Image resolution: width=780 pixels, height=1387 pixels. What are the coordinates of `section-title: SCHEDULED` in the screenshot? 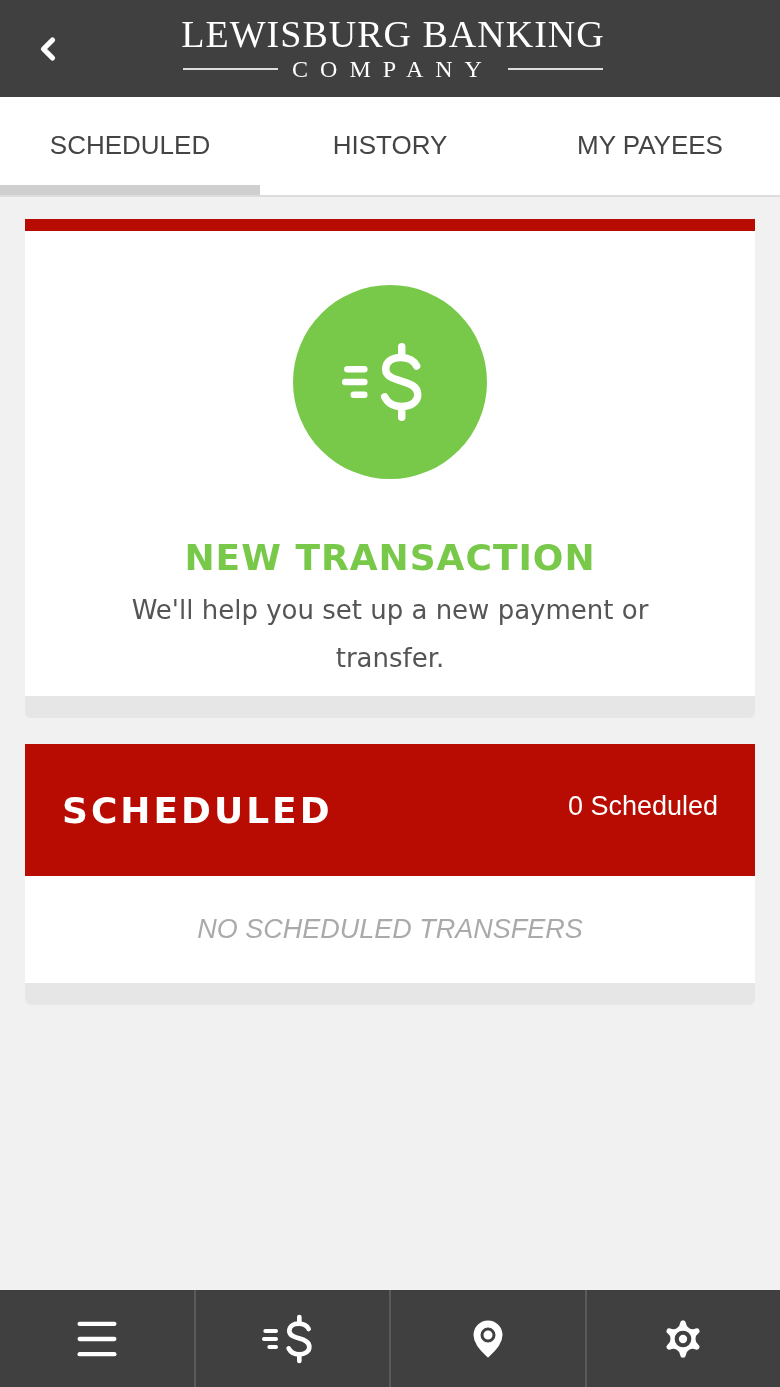 It's located at (197, 810).